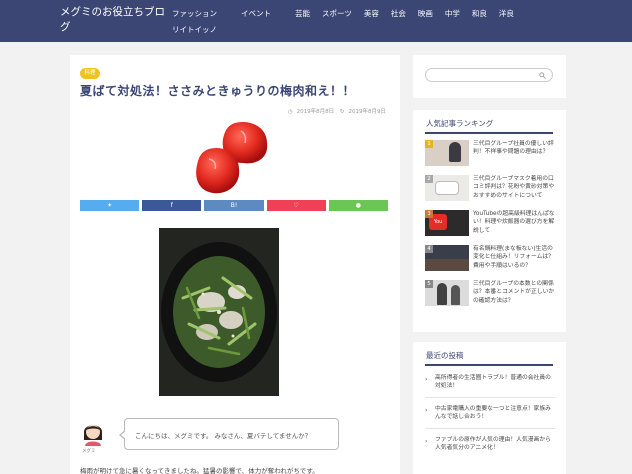  Describe the element at coordinates (290, 112) in the screenshot. I see `clock-icon: ◷` at that location.